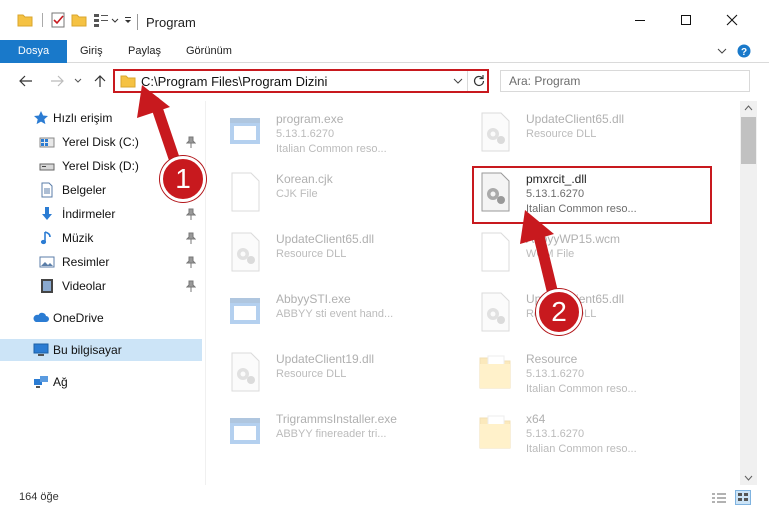 This screenshot has width=769, height=523. Describe the element at coordinates (573, 239) in the screenshot. I see `file-name: AbbyyWP15.wcm` at that location.